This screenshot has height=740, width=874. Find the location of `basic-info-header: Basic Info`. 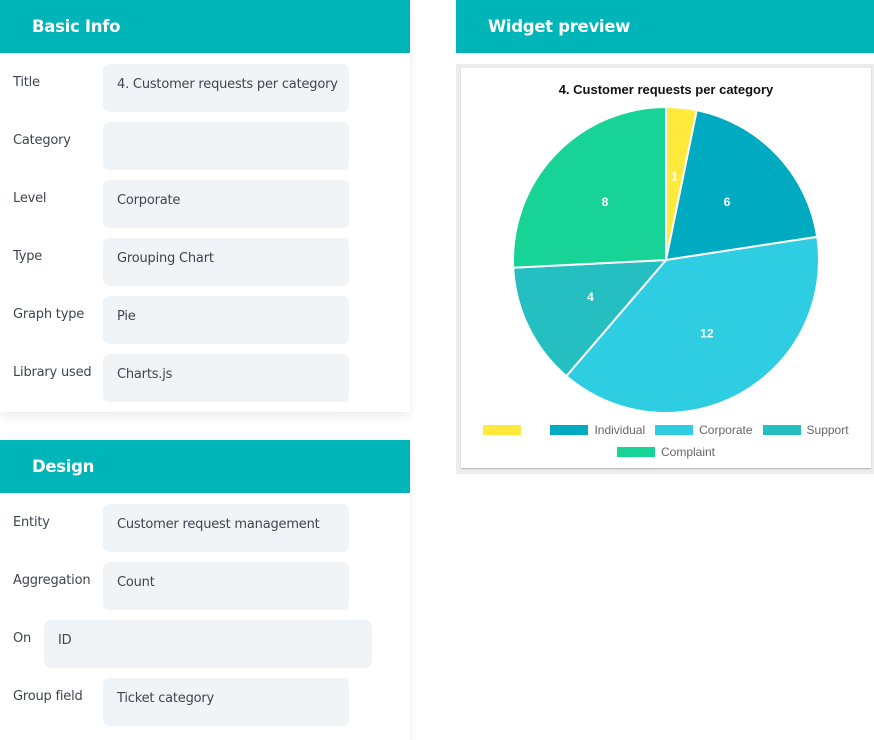

basic-info-header: Basic Info is located at coordinates (205, 26).